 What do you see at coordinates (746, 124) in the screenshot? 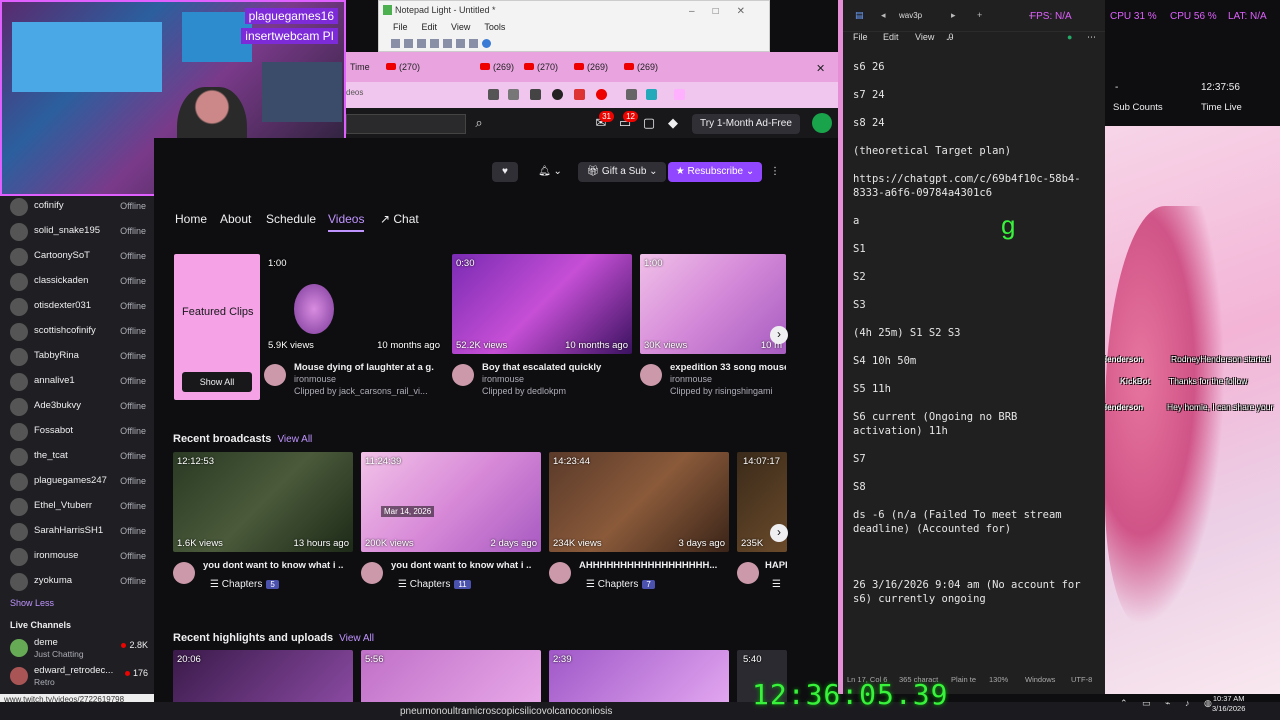
I see `try-ad-free-button: Try 1-Month Ad-Free` at bounding box center [746, 124].